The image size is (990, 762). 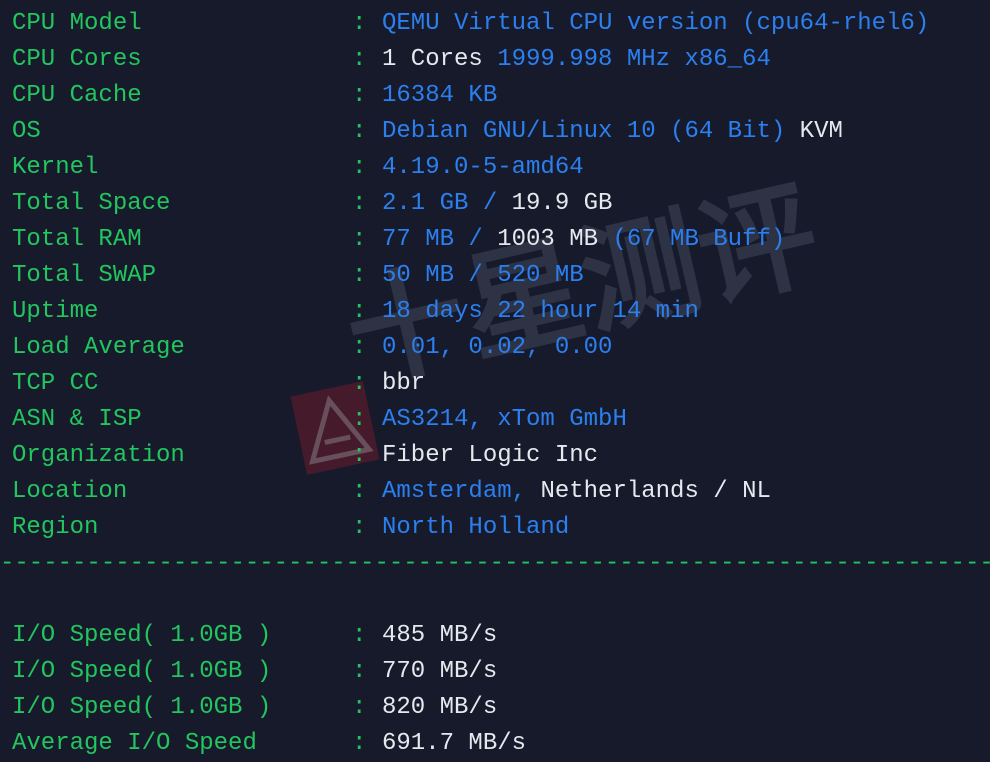 What do you see at coordinates (77, 23) in the screenshot?
I see `info-label: CPU Model` at bounding box center [77, 23].